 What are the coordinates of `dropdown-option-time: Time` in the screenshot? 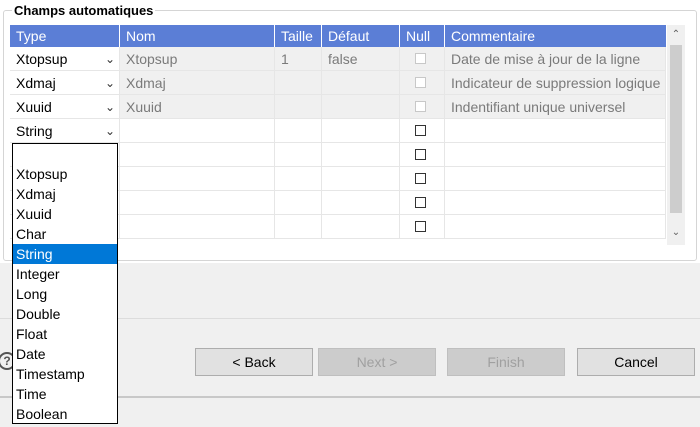 It's located at (65, 394).